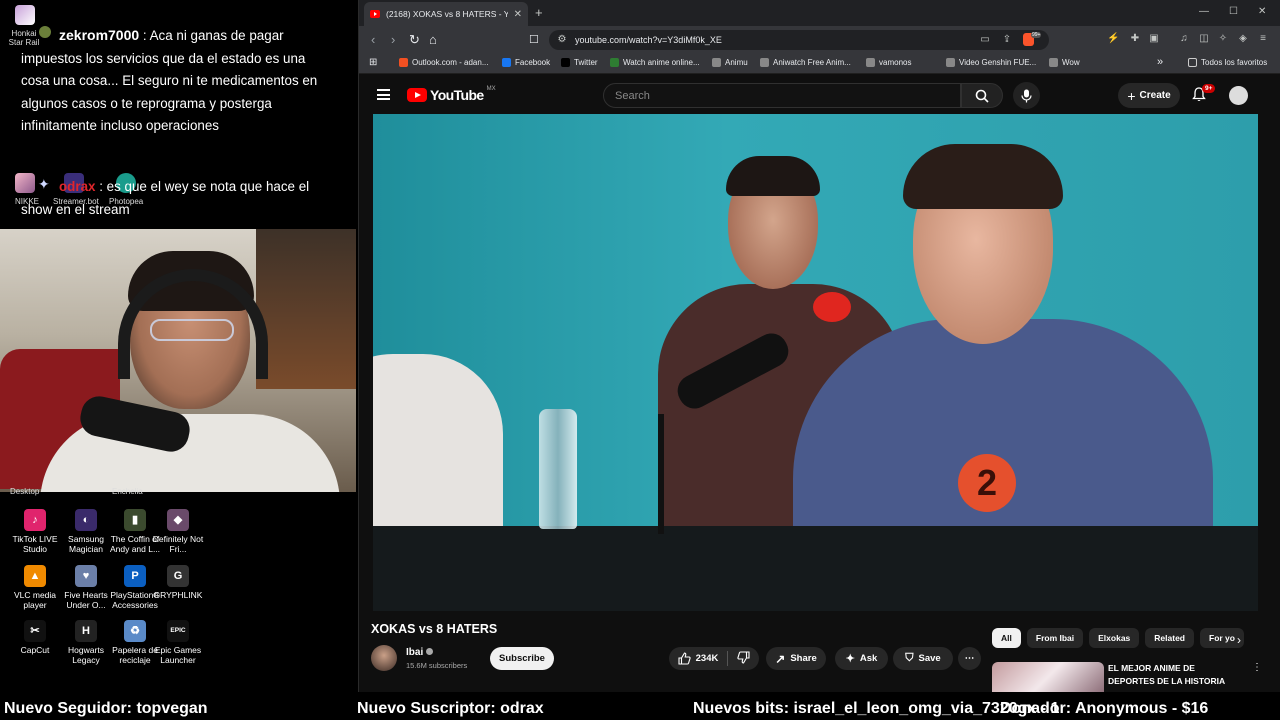  What do you see at coordinates (562, 40) in the screenshot?
I see `site-info-icon: ⚙` at bounding box center [562, 40].